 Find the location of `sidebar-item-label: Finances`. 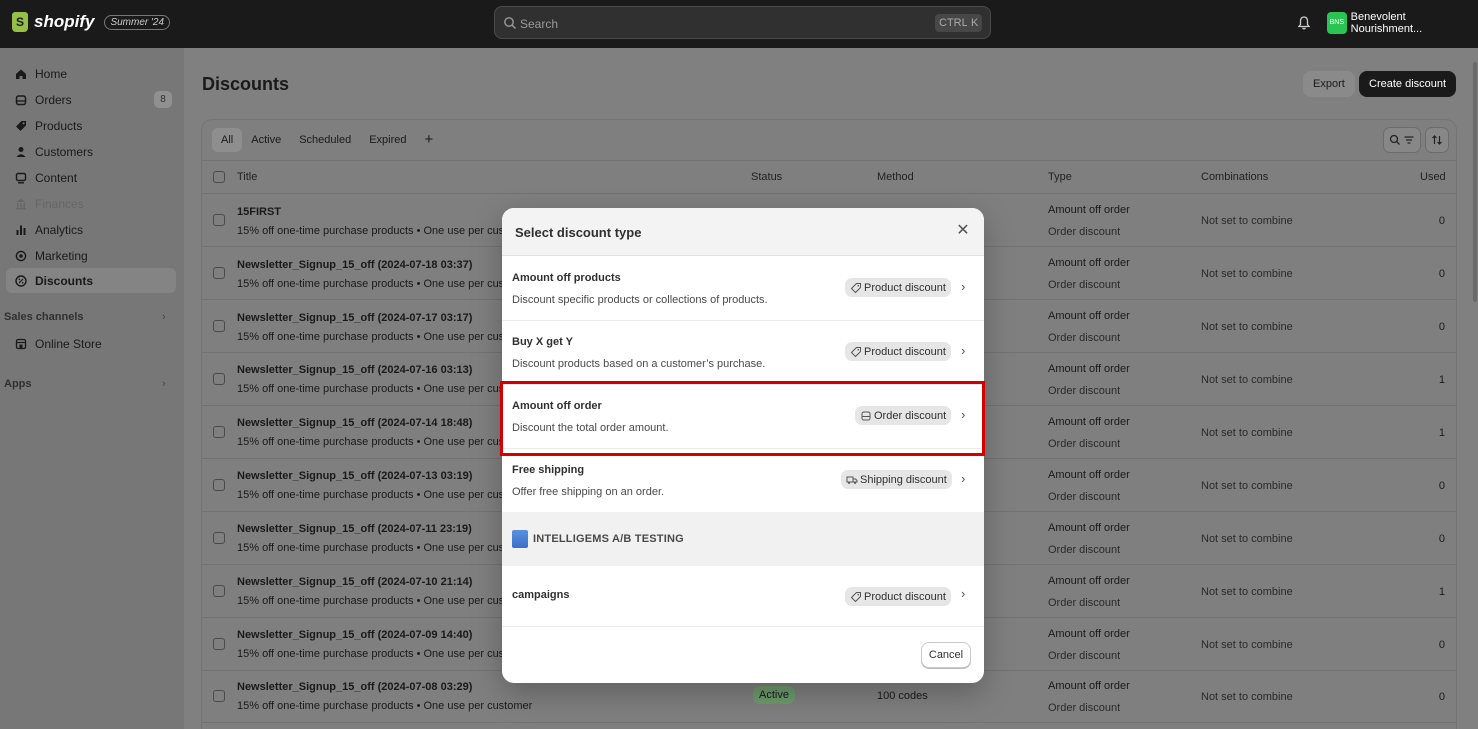

sidebar-item-label: Finances is located at coordinates (59, 203).